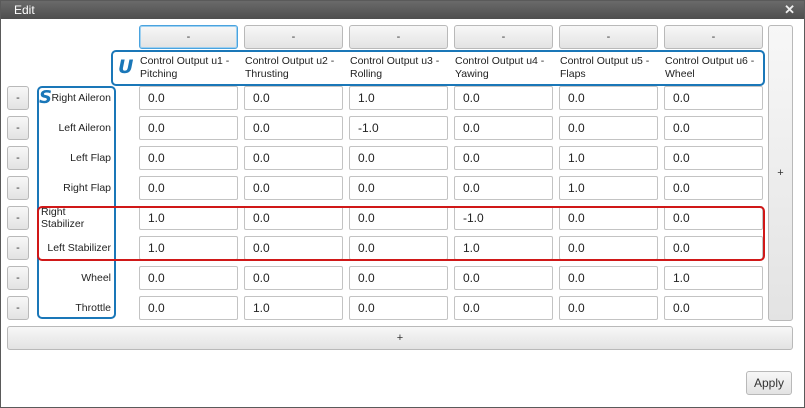 The image size is (805, 408). Describe the element at coordinates (290, 67) in the screenshot. I see `column-header: Control Output u2 - Thrusting` at that location.